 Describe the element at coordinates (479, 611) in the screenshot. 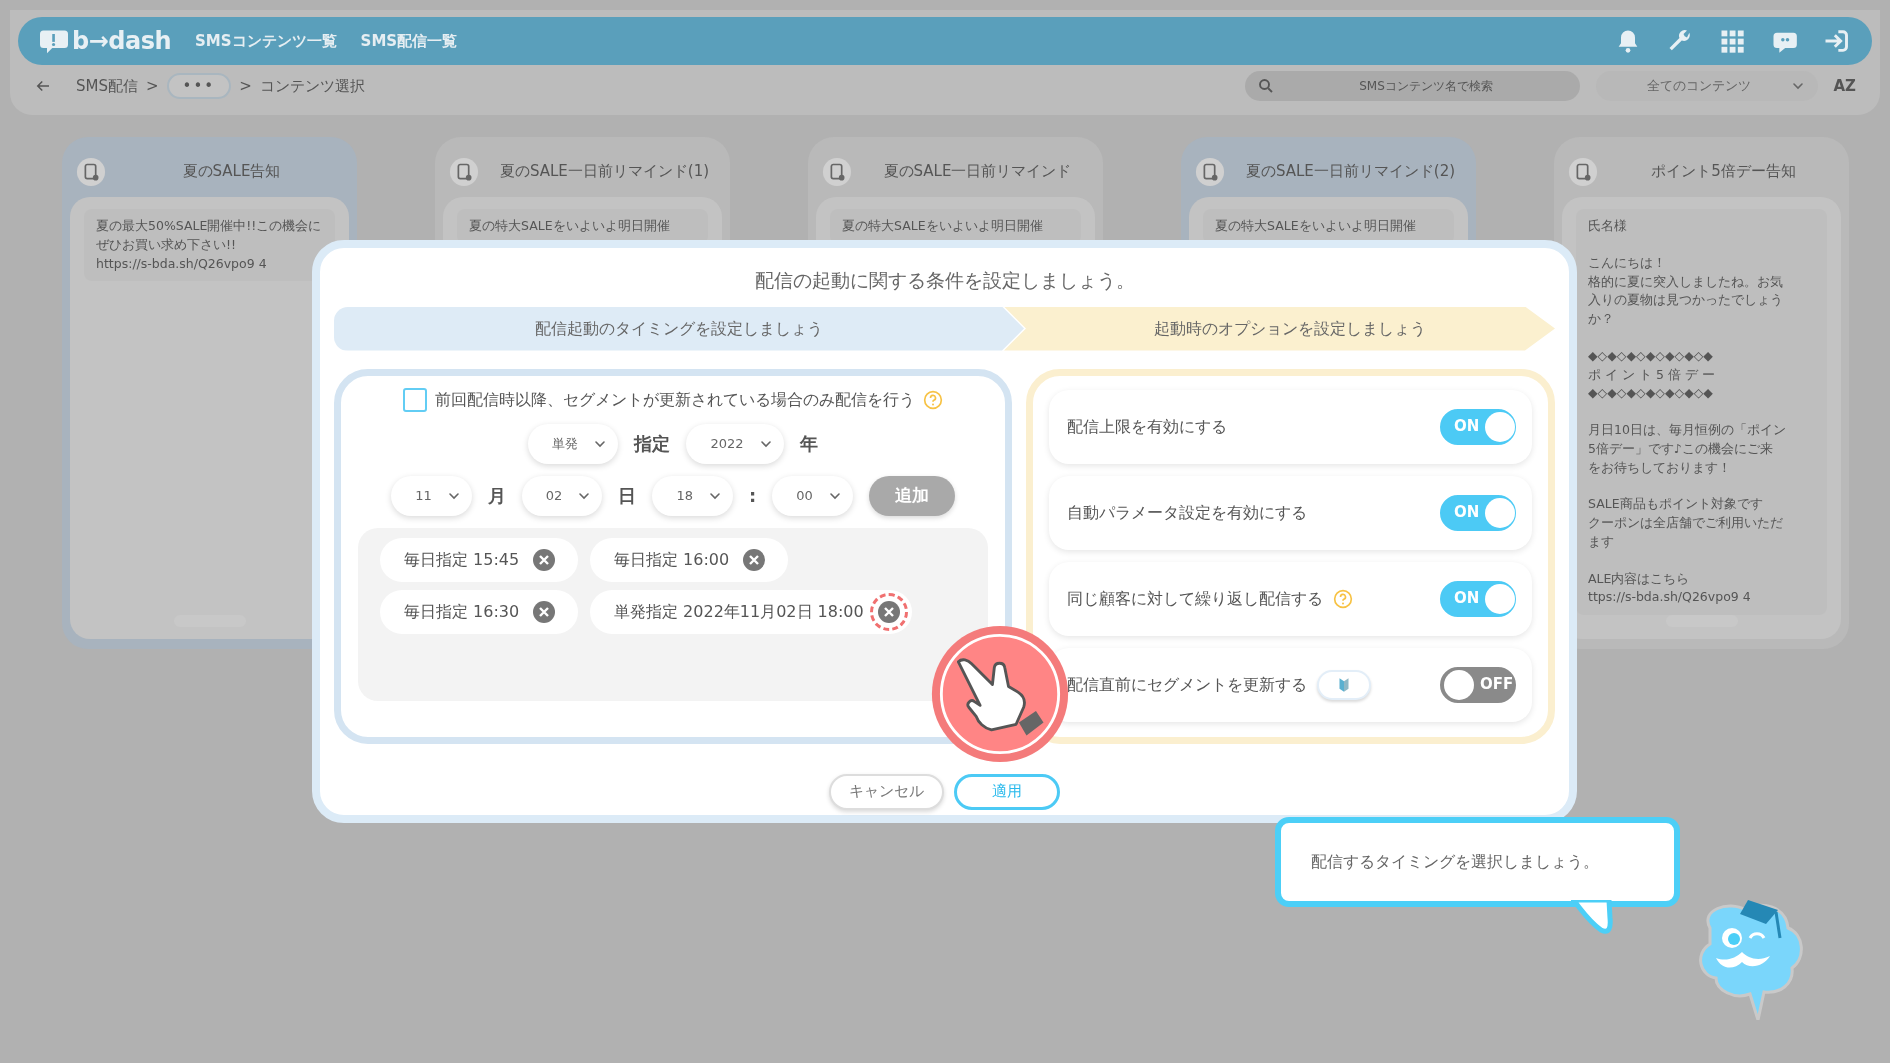

I see `schedule-chip: 毎日指定 16:30` at that location.